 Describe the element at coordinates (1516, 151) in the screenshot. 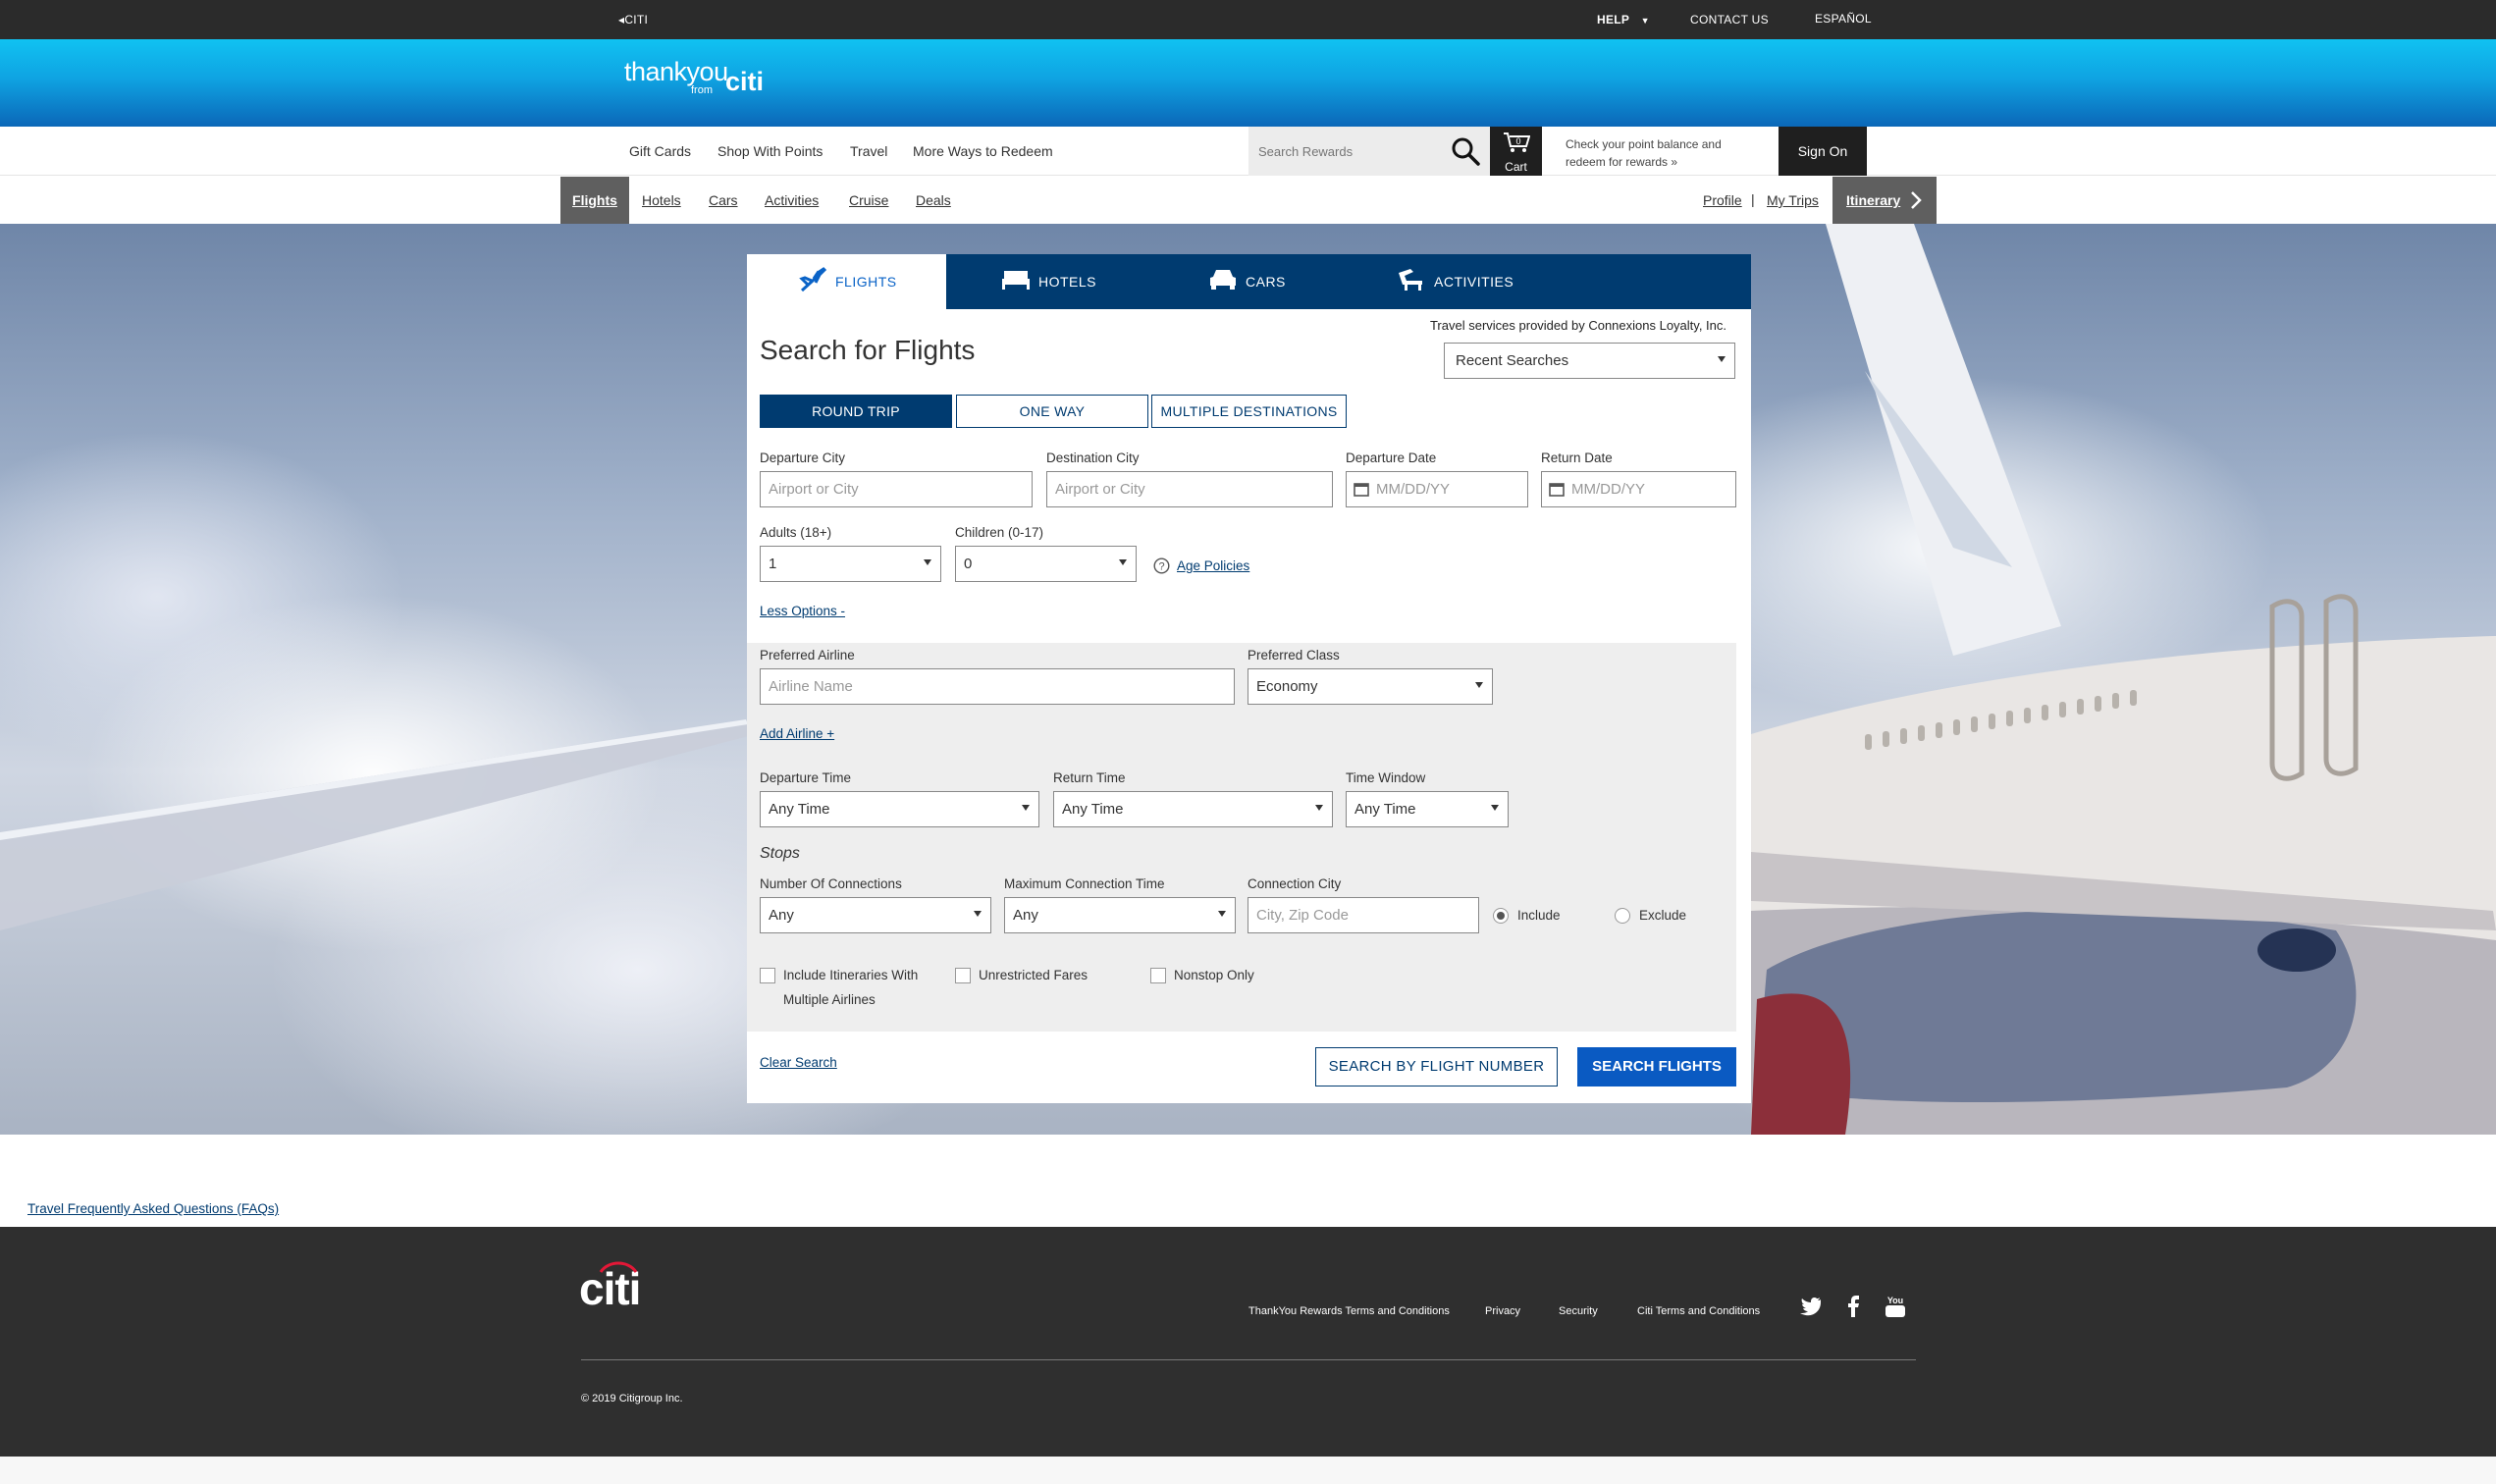

I see `cart-button: 0 Cart` at that location.